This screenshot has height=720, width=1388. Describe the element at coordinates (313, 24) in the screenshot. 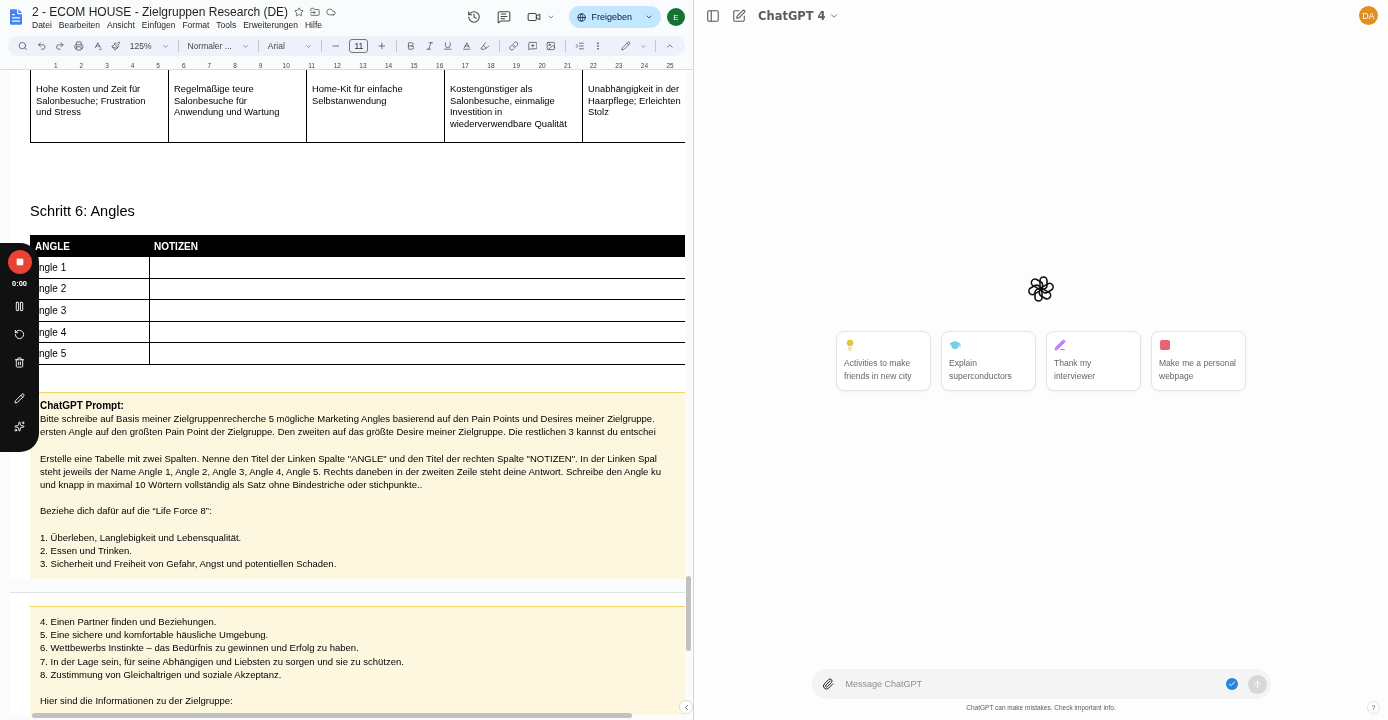

I see `menu-item: Hilfe` at that location.